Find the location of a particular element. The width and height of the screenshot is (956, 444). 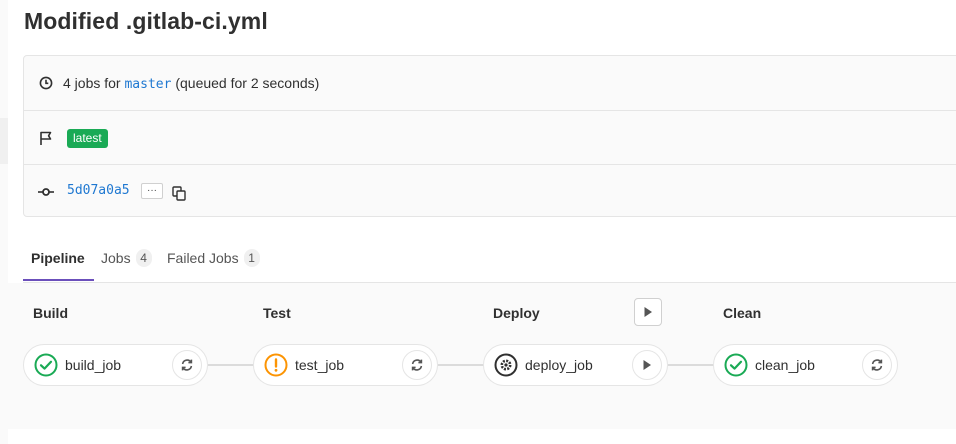

job-clean-job: clean_job is located at coordinates (805, 365).